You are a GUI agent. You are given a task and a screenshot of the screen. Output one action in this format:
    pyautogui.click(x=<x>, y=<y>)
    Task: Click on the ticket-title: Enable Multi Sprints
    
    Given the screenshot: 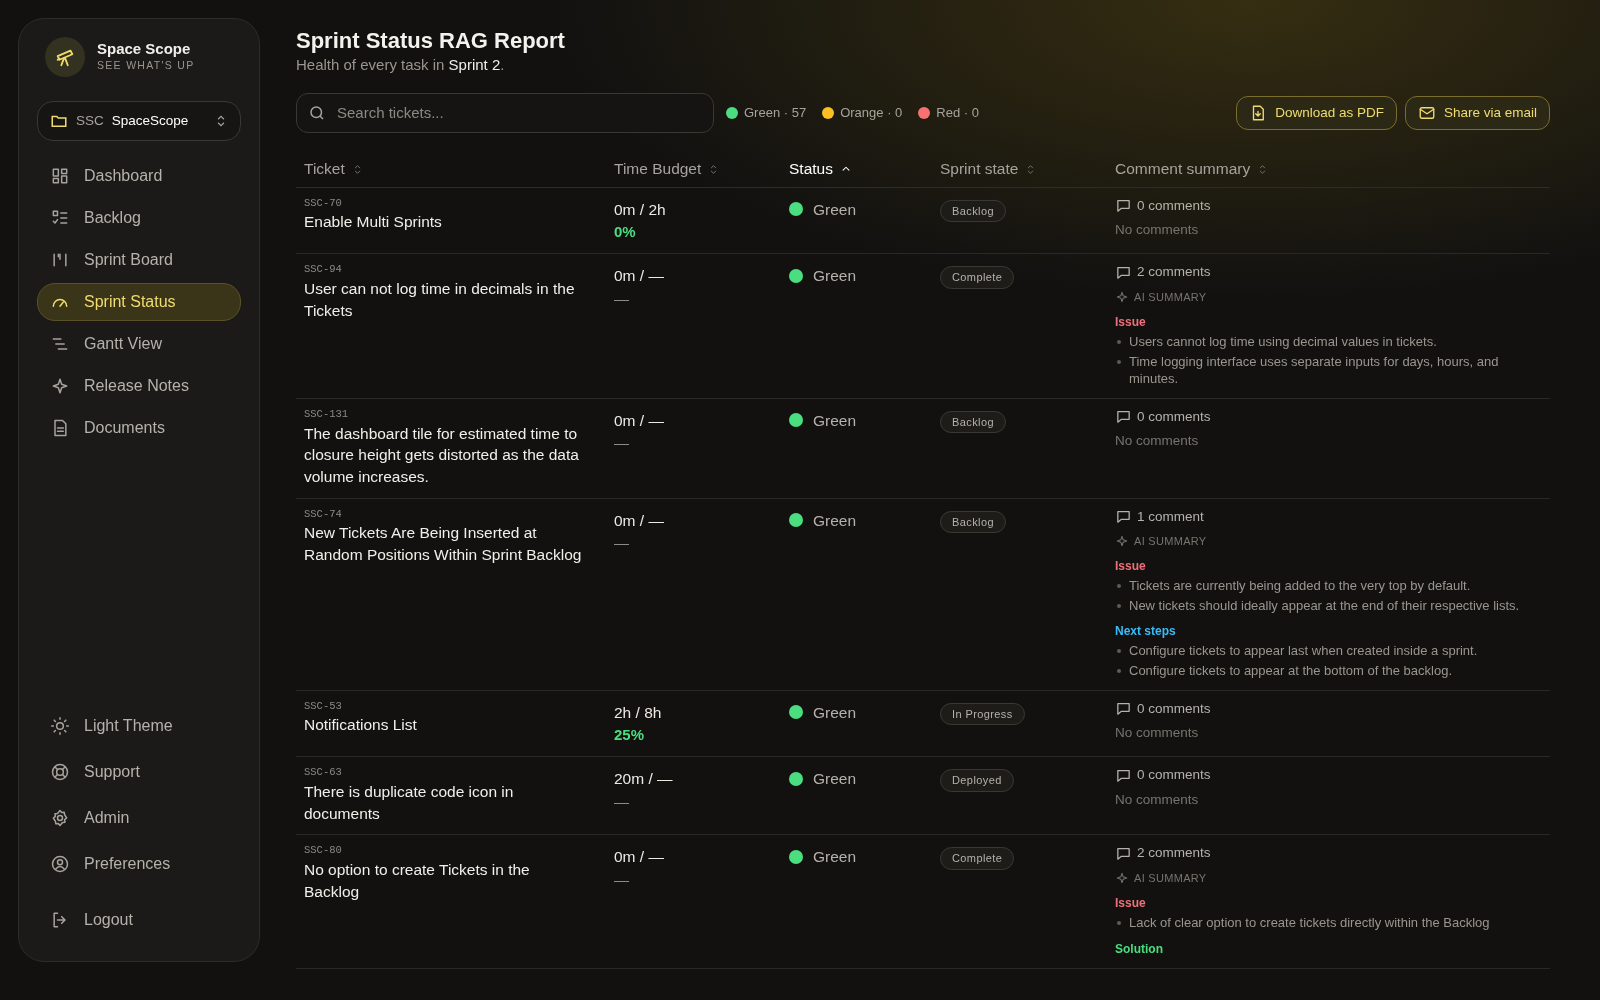 What is the action you would take?
    pyautogui.click(x=373, y=222)
    